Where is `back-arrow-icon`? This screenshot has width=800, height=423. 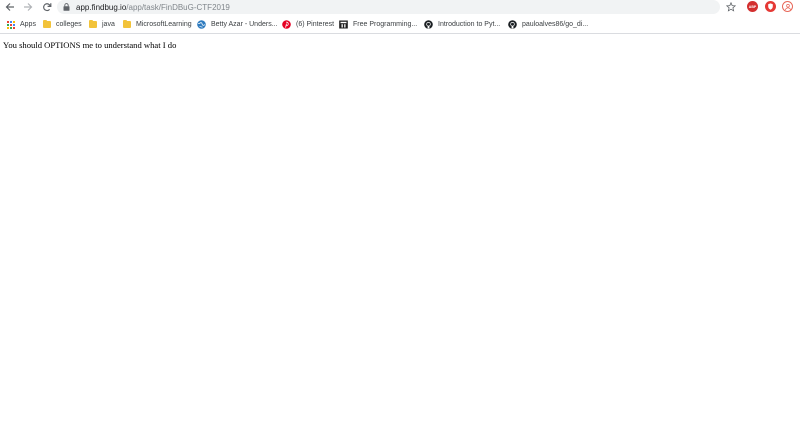
back-arrow-icon is located at coordinates (9, 7).